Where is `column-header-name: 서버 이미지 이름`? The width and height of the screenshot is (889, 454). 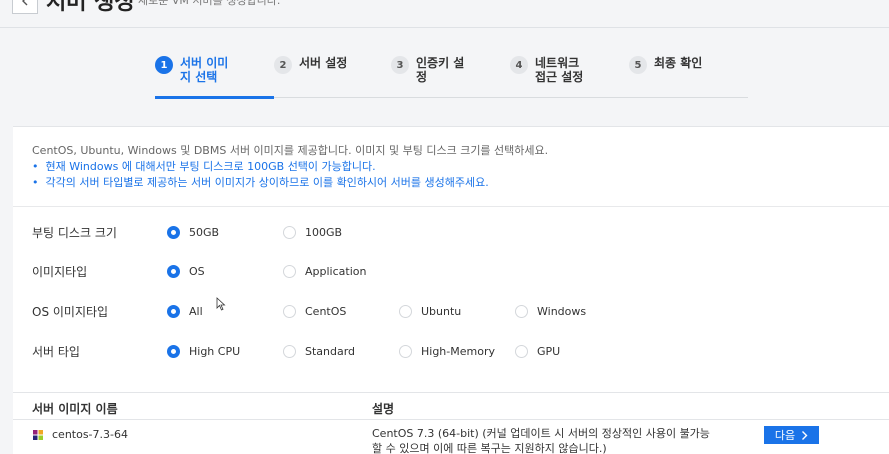
column-header-name: 서버 이미지 이름 is located at coordinates (75, 409).